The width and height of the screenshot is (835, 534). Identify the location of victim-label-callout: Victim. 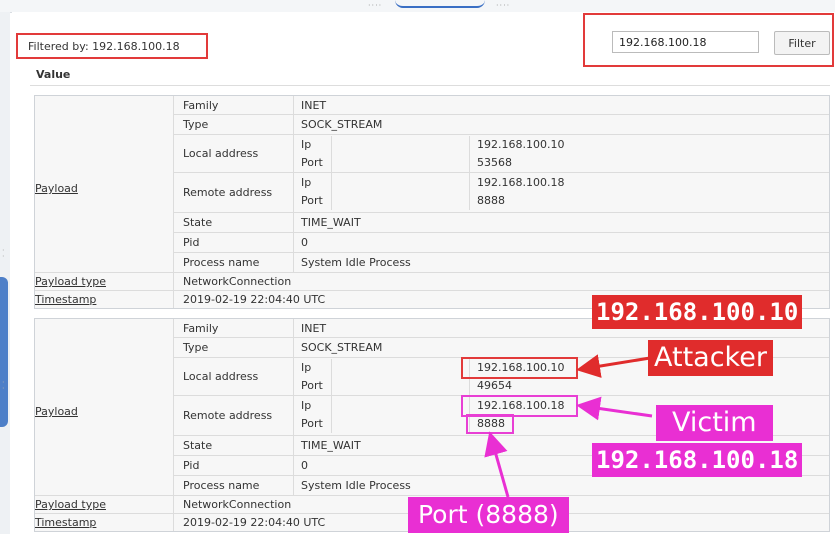
(714, 423).